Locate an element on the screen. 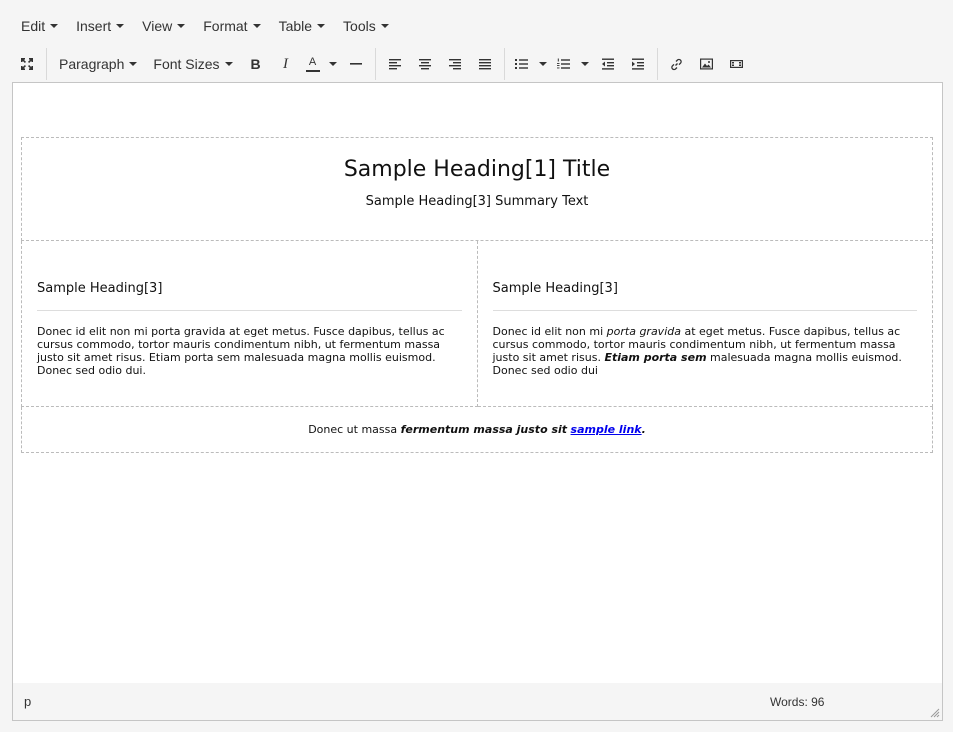 The height and width of the screenshot is (732, 953). text-color-dropdown-toggle is located at coordinates (333, 64).